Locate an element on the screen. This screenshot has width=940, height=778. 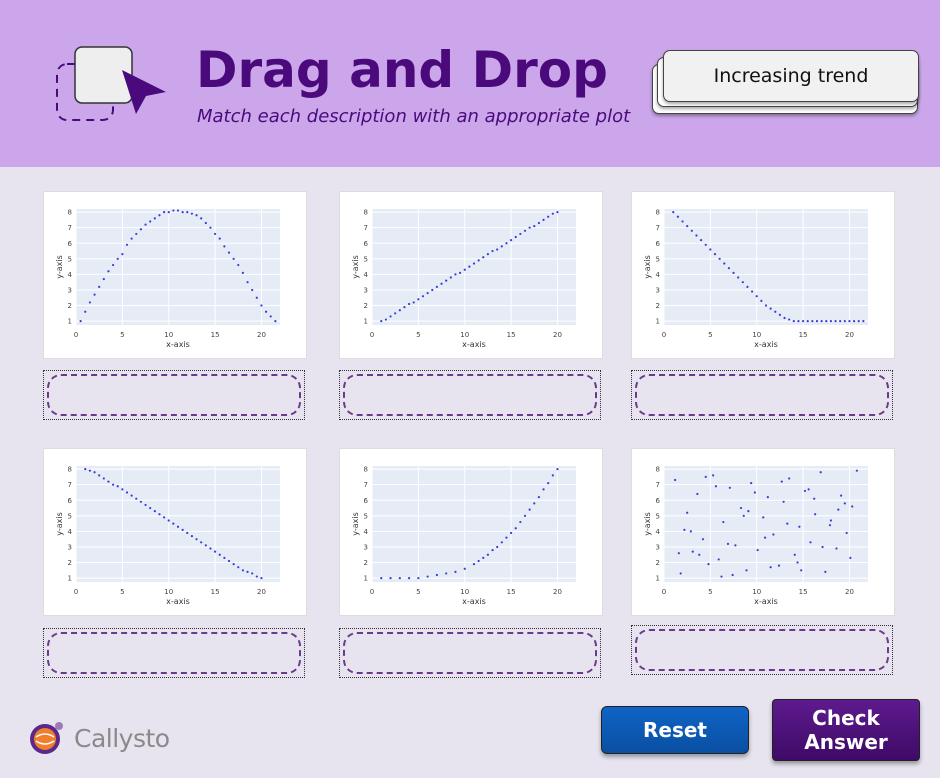
brand-name: Callysto is located at coordinates (122, 738).